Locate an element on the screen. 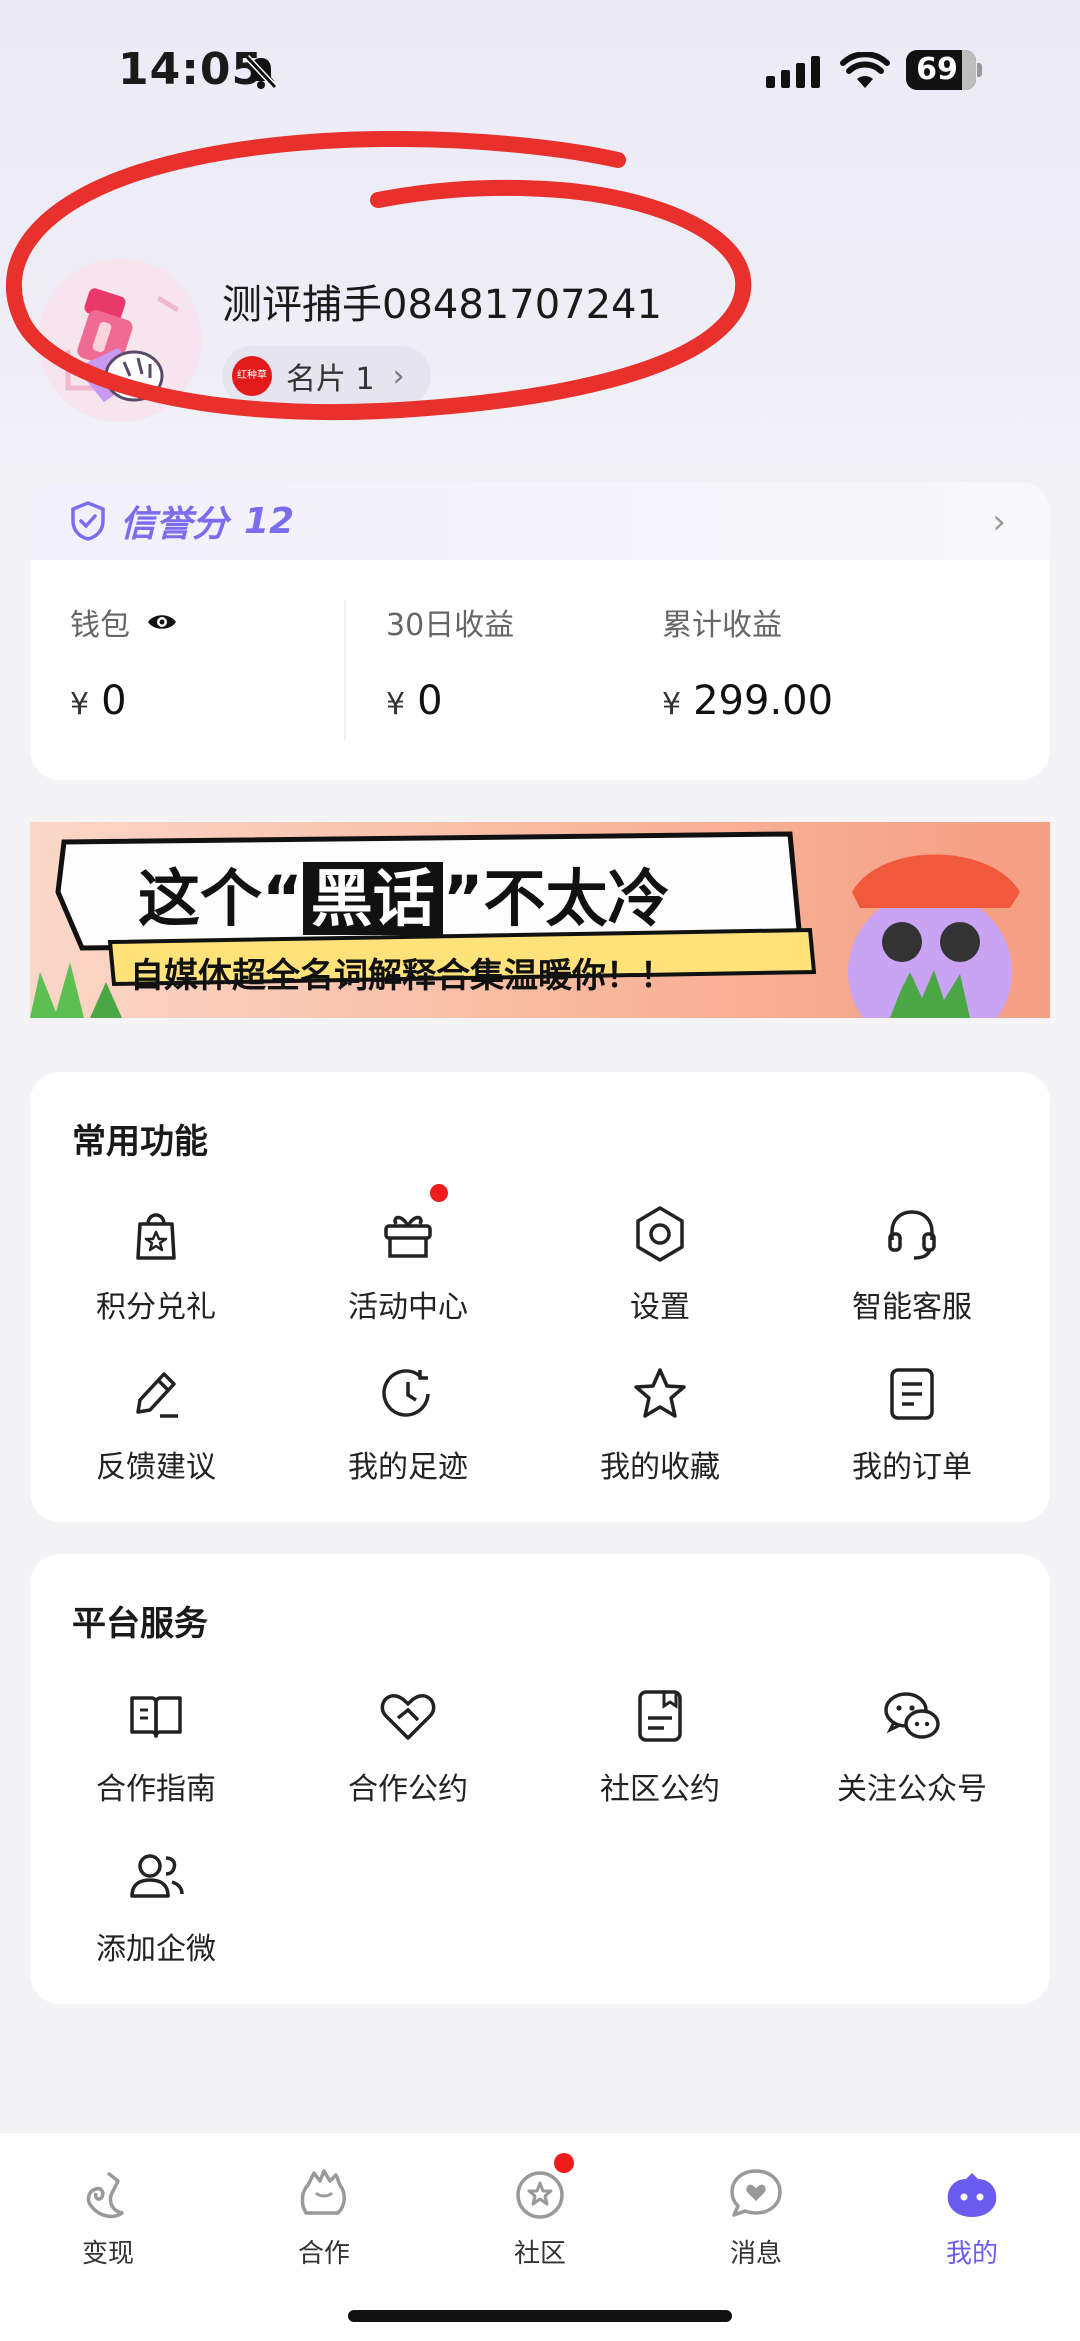 This screenshot has width=1080, height=2341. tab-me: 我的 is located at coordinates (972, 2216).